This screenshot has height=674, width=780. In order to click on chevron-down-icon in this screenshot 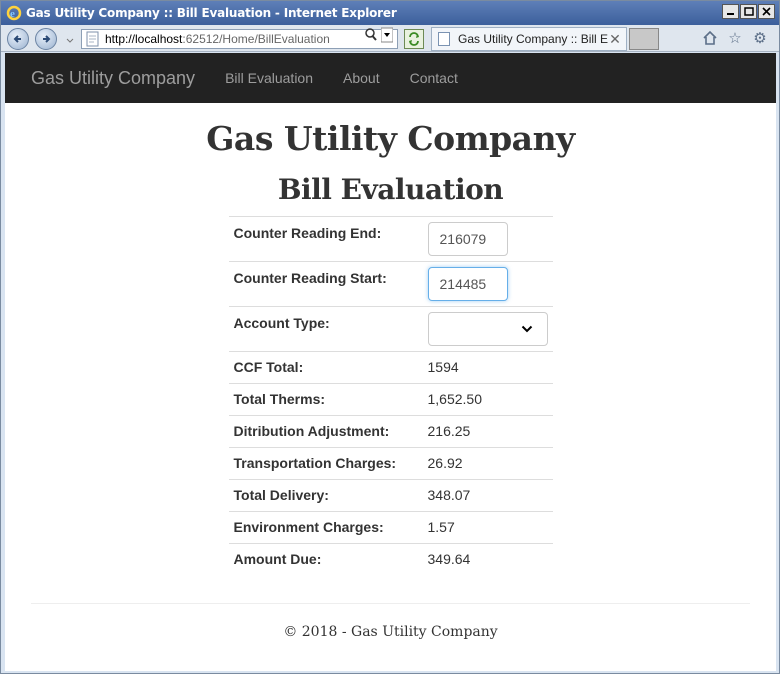, I will do `click(526, 329)`.